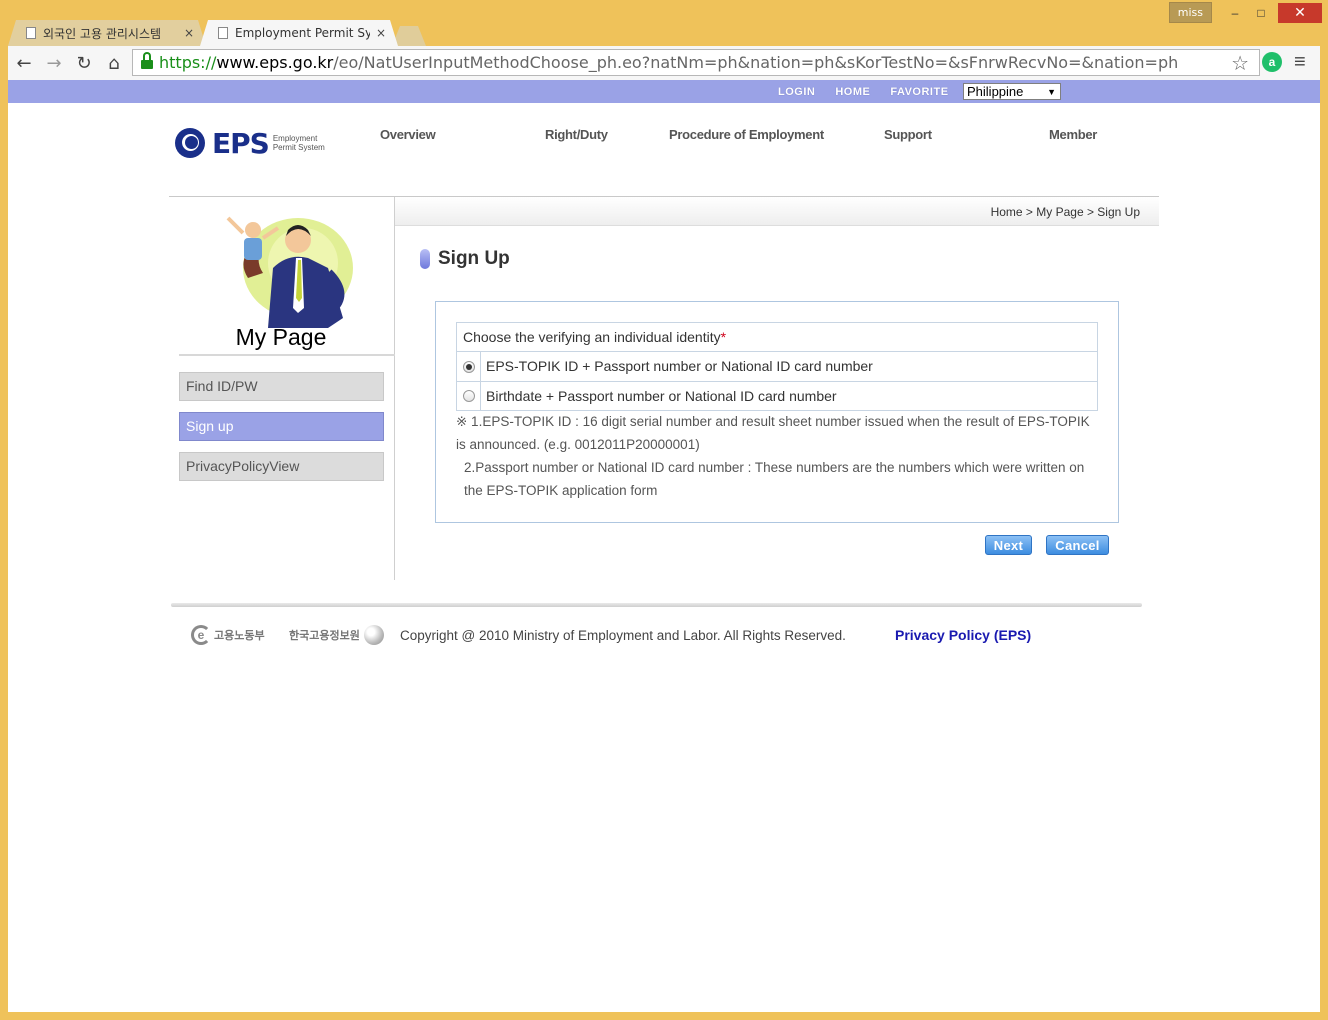  Describe the element at coordinates (188, 62) in the screenshot. I see `url-scheme: https://` at that location.